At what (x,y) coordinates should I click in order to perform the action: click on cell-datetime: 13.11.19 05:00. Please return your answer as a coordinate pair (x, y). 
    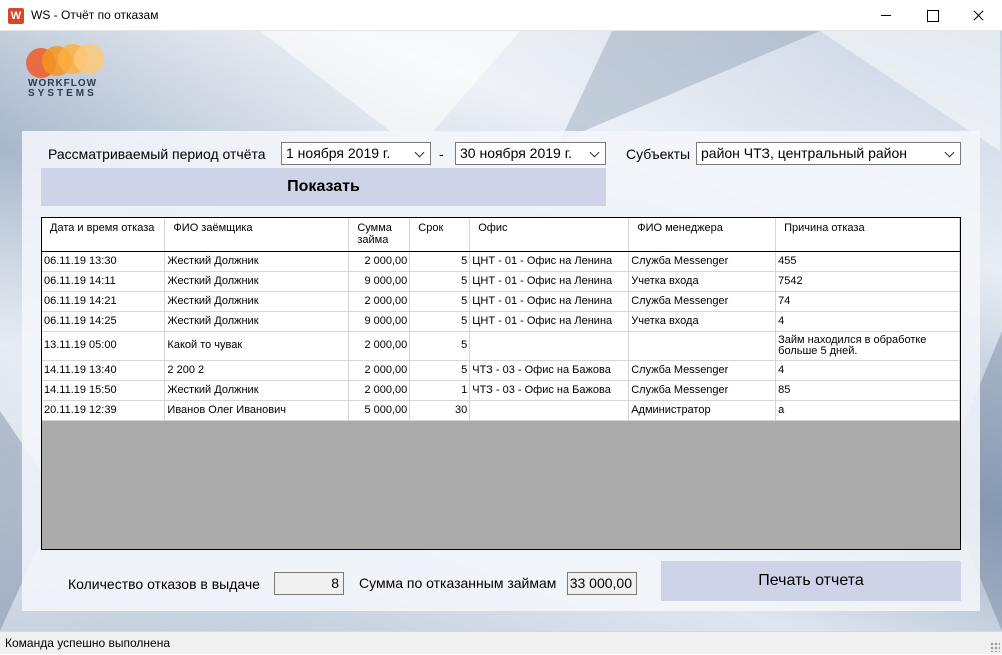
    Looking at the image, I should click on (104, 346).